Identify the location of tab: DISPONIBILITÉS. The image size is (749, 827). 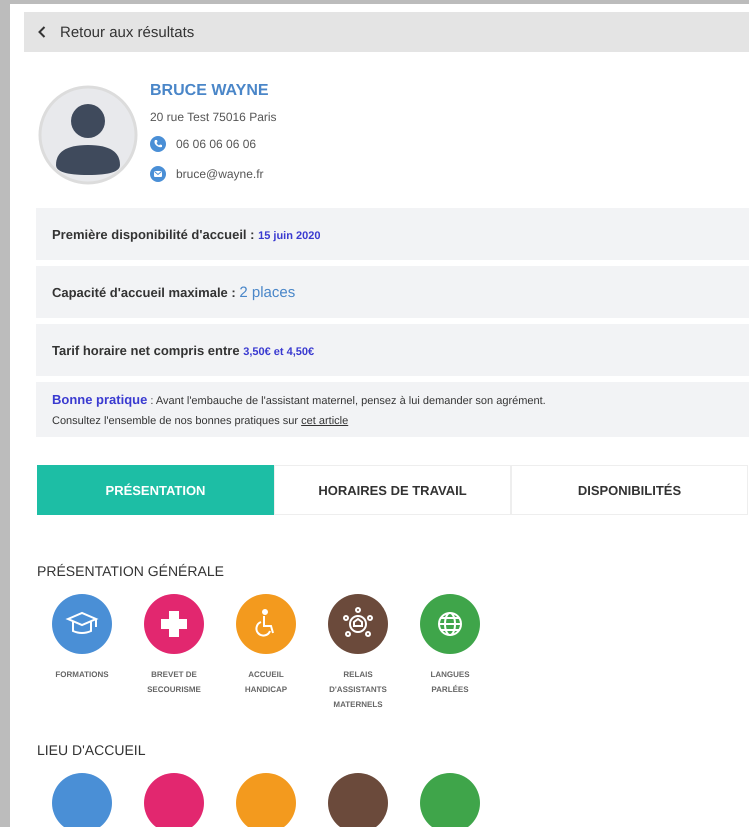
(629, 490).